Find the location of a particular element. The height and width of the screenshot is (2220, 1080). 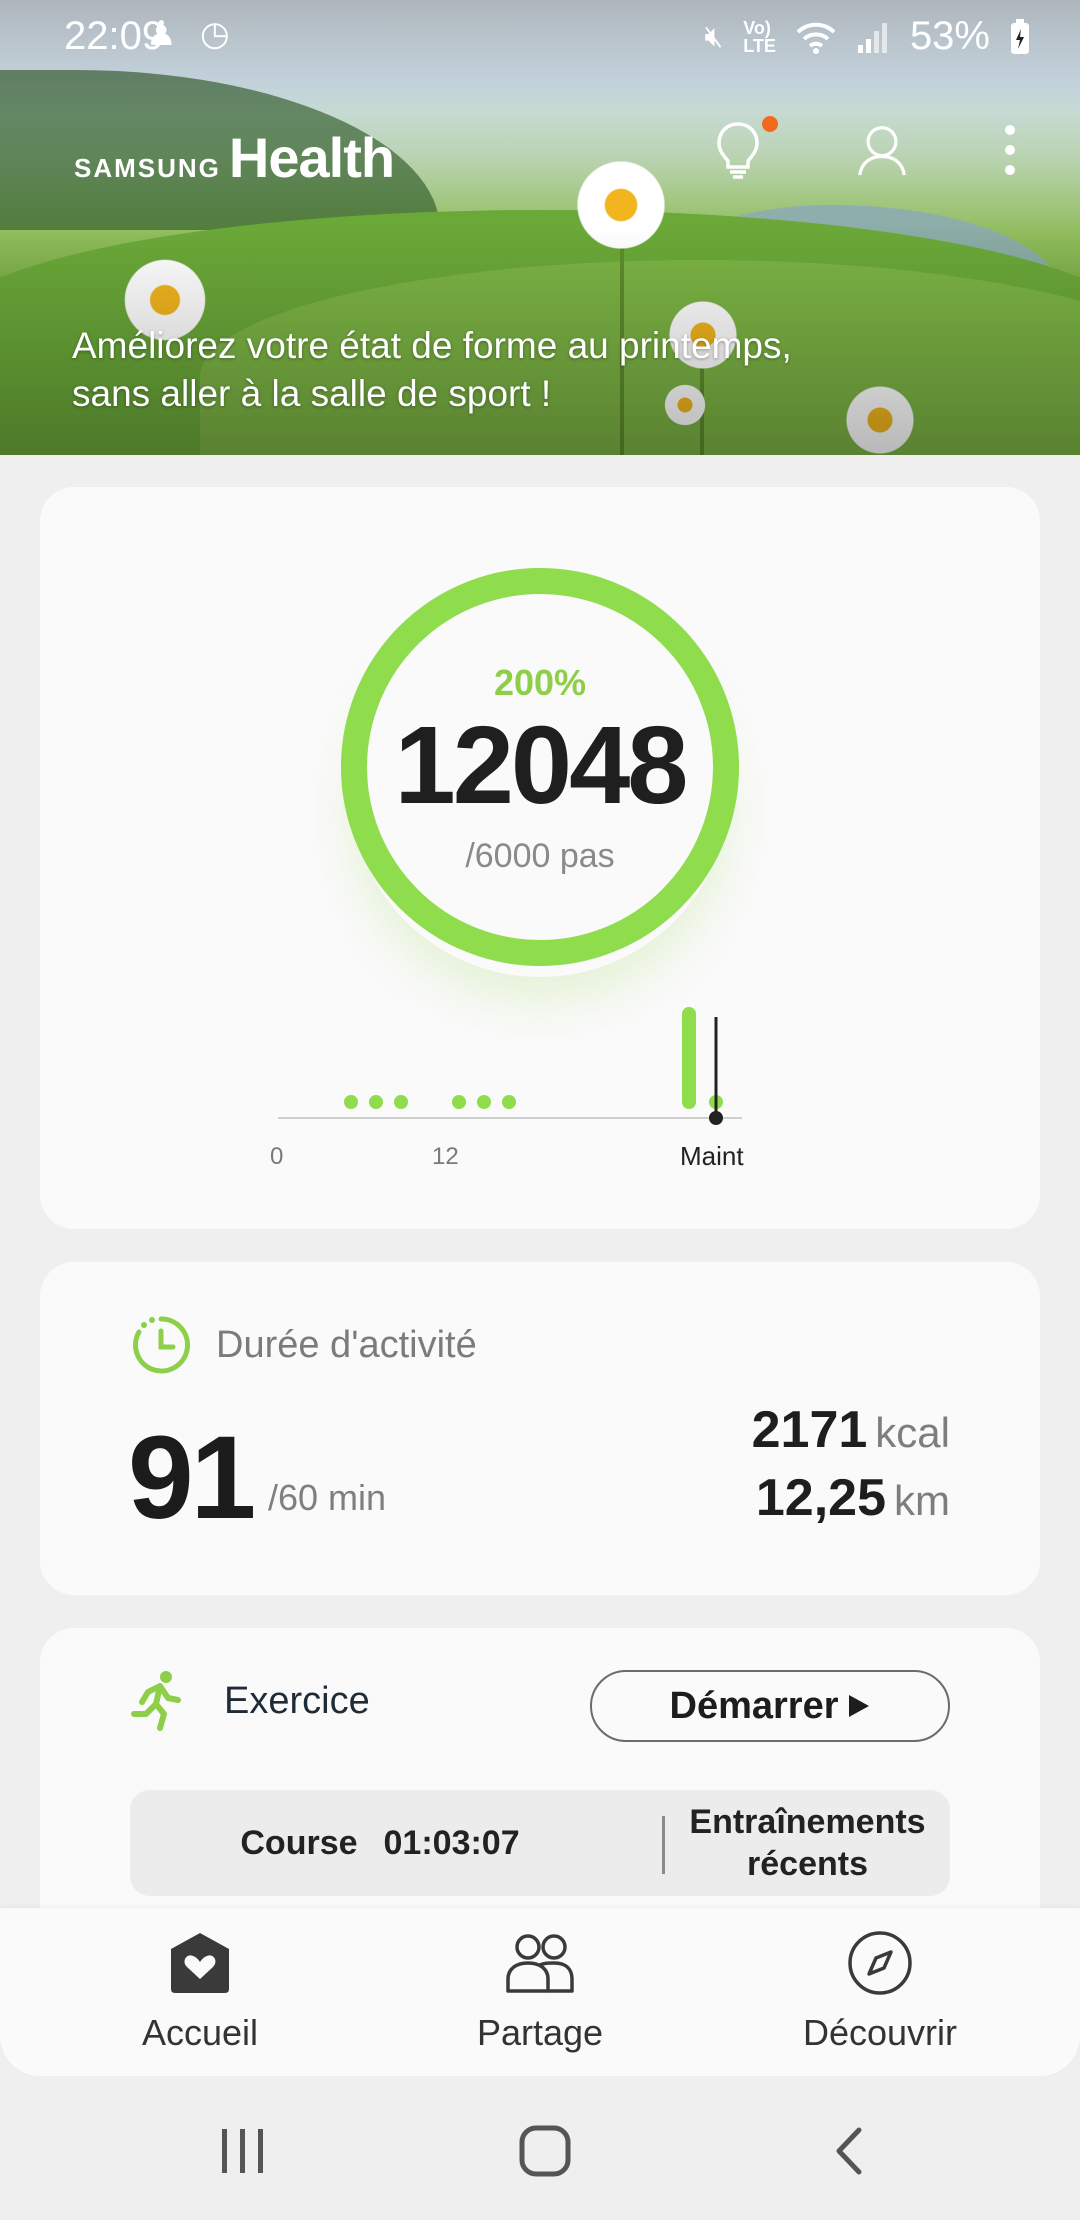

nav-item-decouvrir: Découvrir is located at coordinates (880, 1998).